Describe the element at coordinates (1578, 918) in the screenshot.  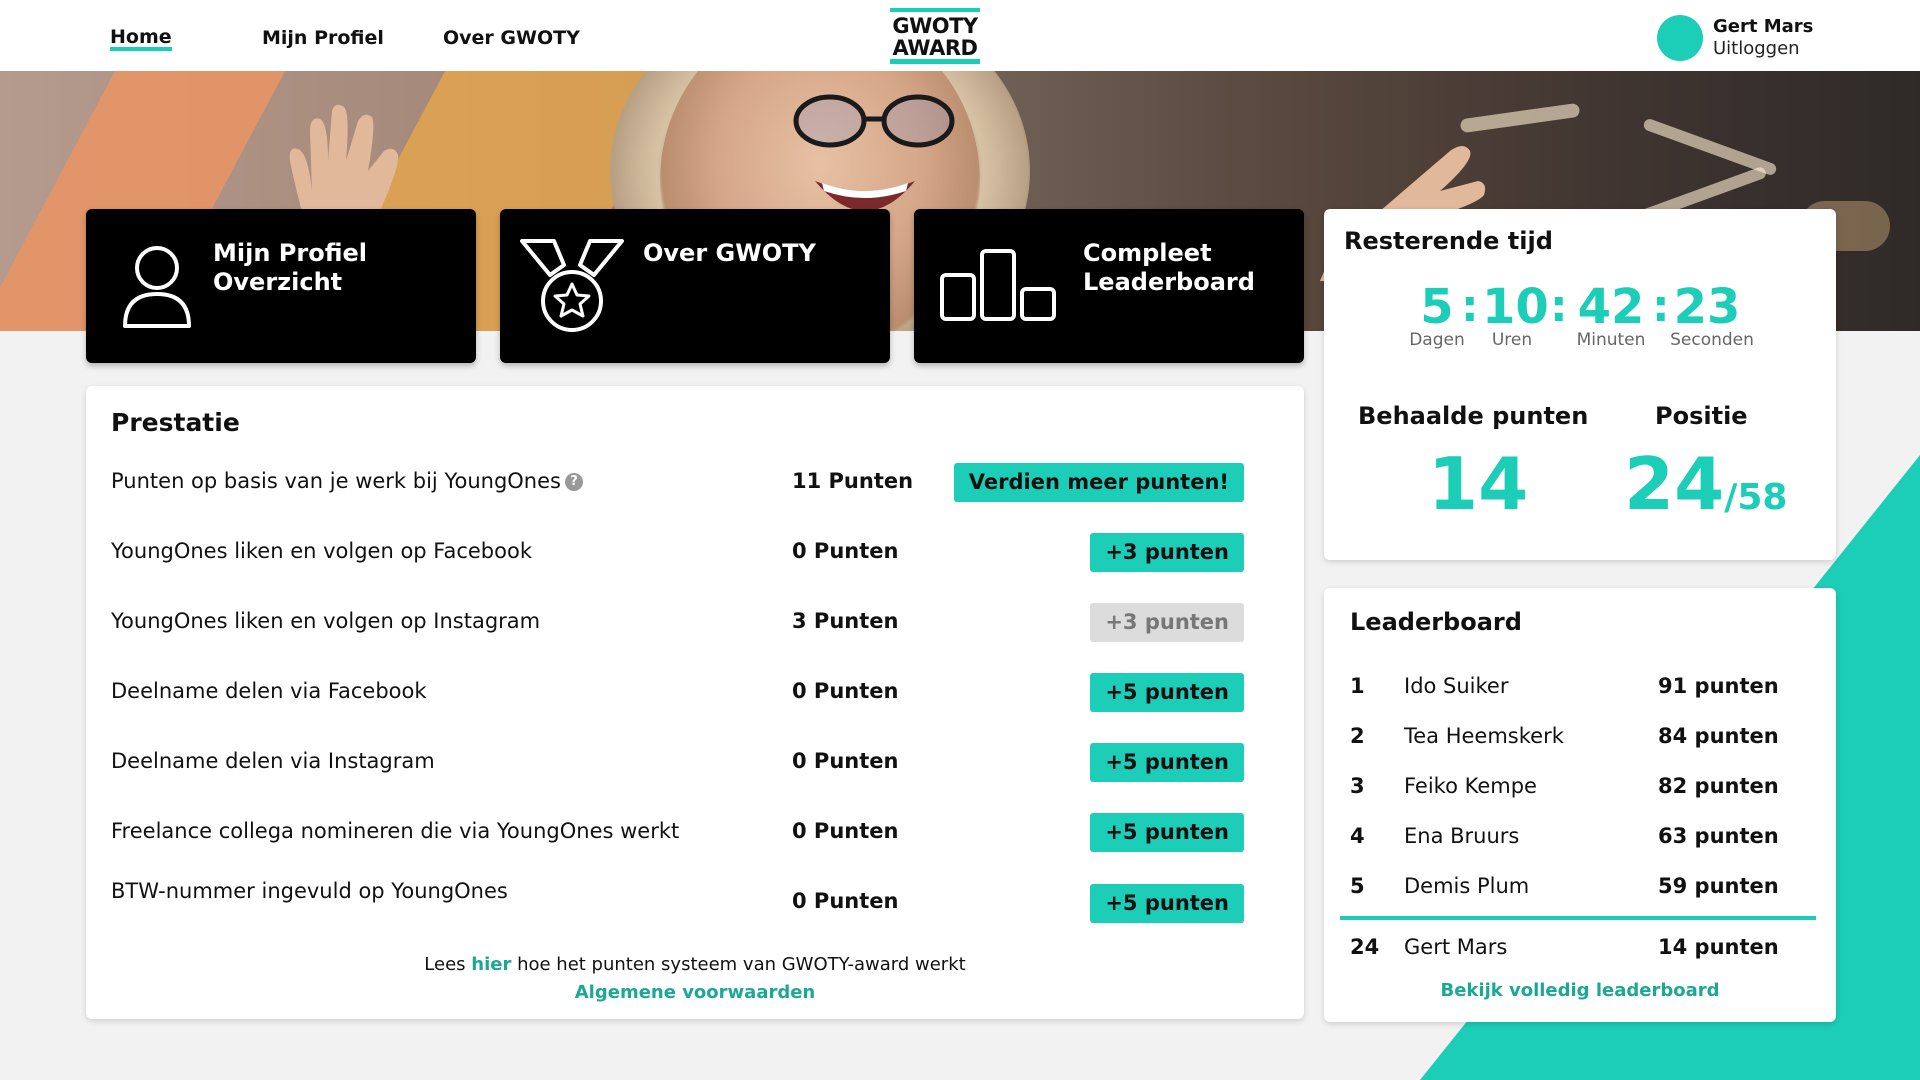
I see `leaderboard-divider` at that location.